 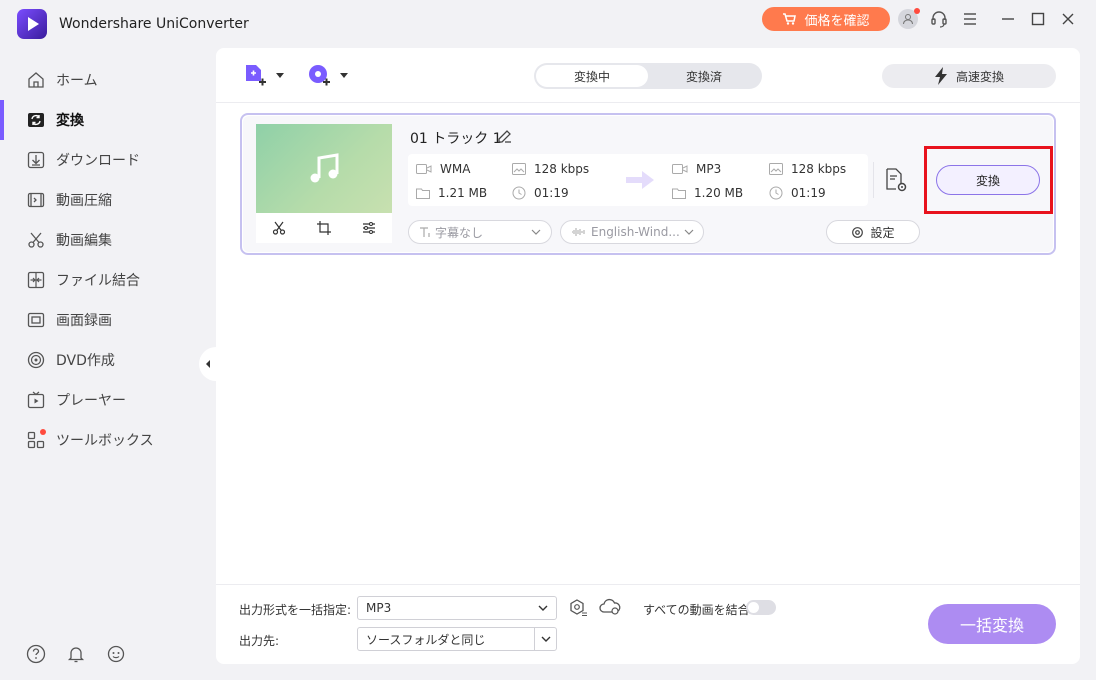 I want to click on feedback-icon, so click(x=116, y=654).